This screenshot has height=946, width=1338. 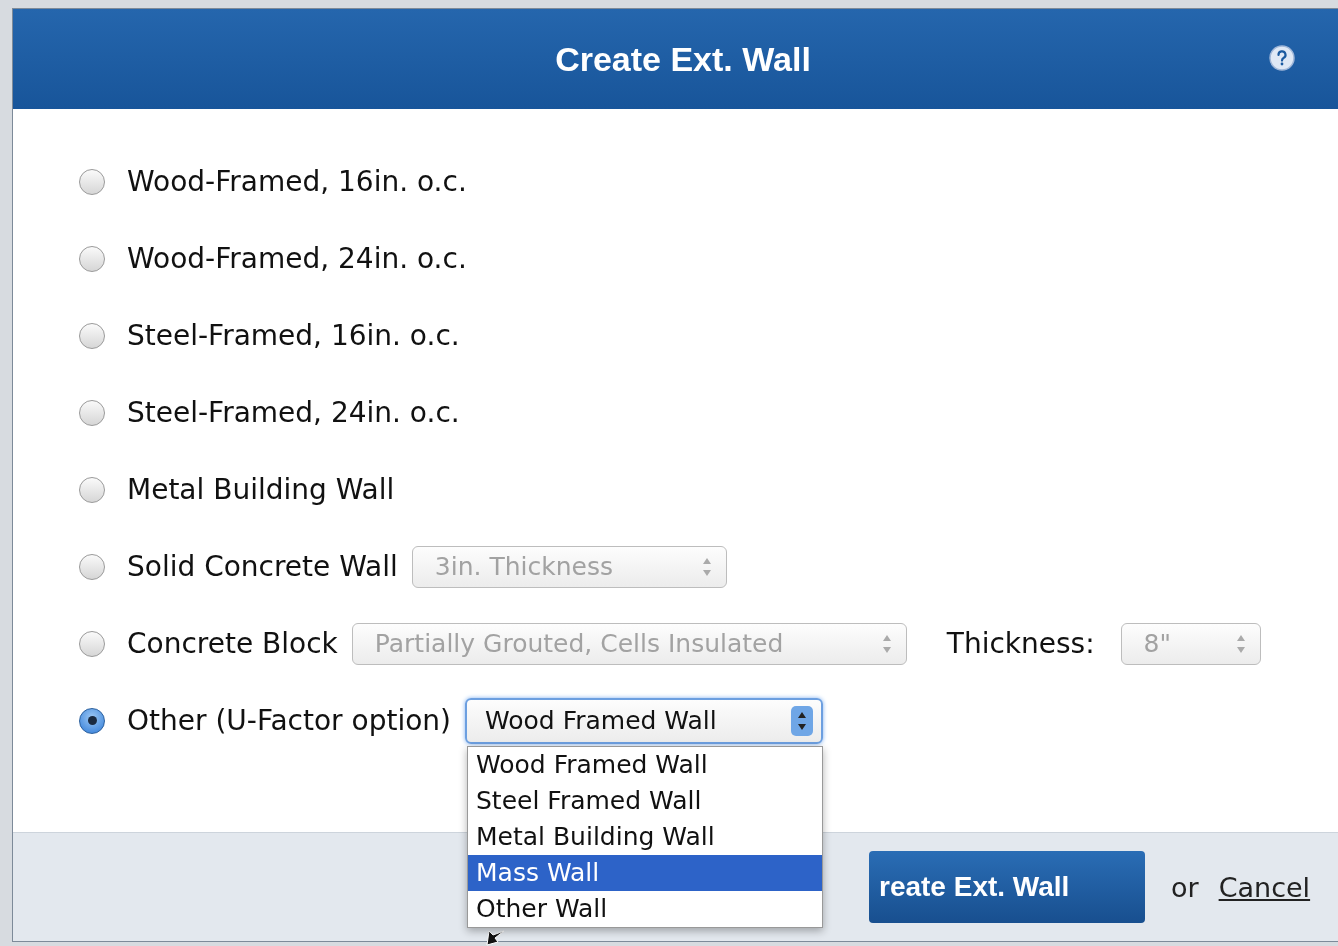 I want to click on option-label: Solid Concrete Wall, so click(x=262, y=566).